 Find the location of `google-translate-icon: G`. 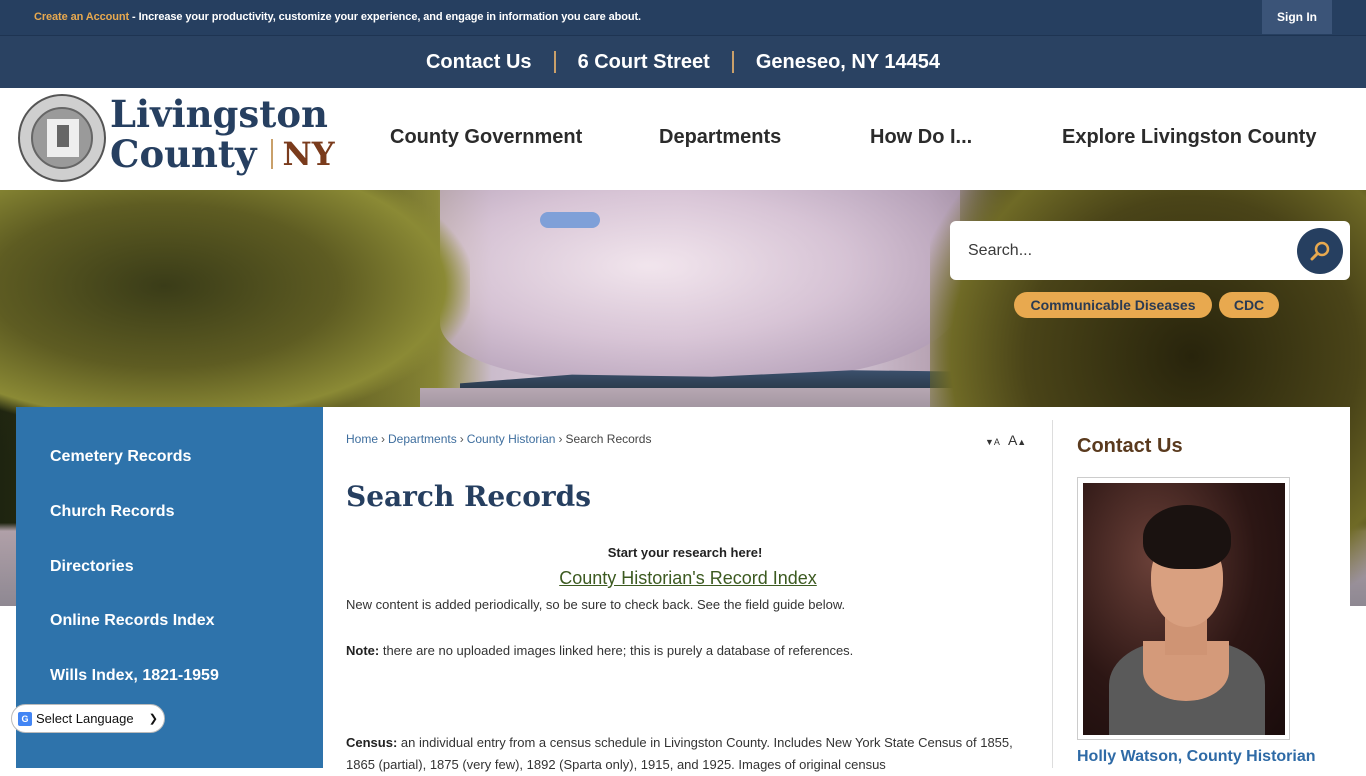

google-translate-icon: G is located at coordinates (25, 718).